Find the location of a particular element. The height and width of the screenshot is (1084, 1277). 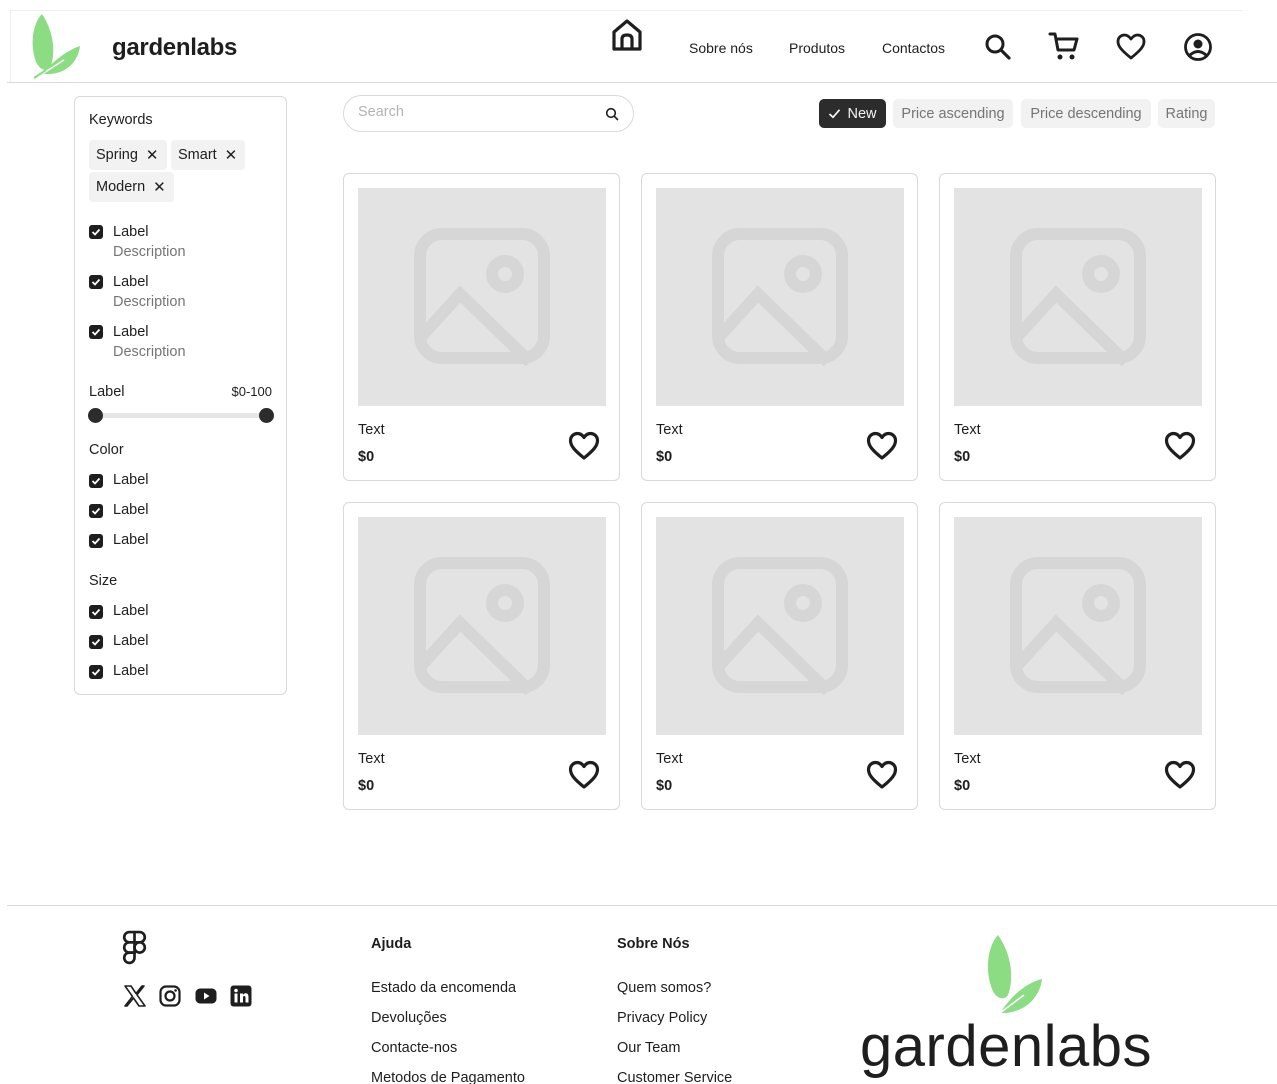

x-icon is located at coordinates (135, 996).